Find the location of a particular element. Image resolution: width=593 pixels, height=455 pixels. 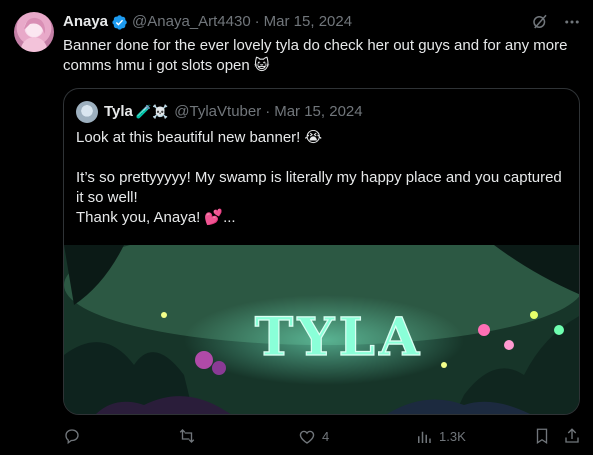

repost-button is located at coordinates (190, 436).